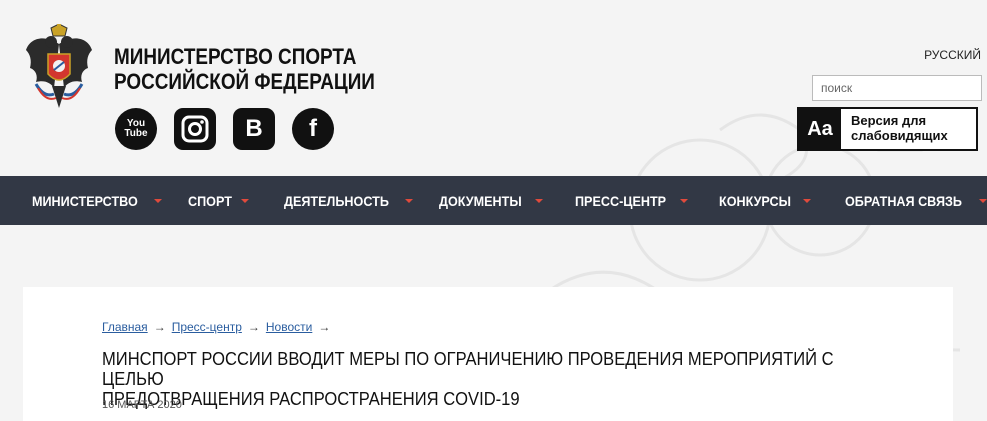  What do you see at coordinates (889, 120) in the screenshot?
I see `accessibility-label-line1: Версия для` at bounding box center [889, 120].